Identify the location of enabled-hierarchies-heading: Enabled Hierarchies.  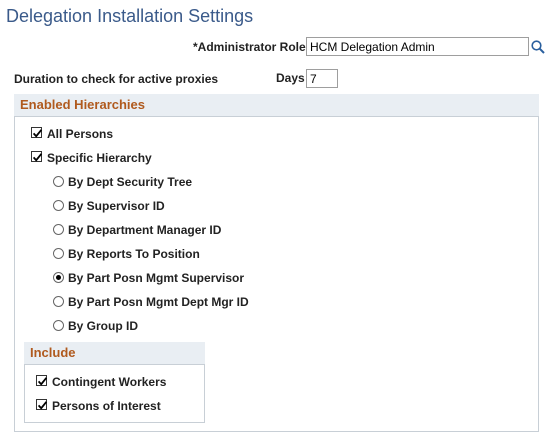
(276, 105).